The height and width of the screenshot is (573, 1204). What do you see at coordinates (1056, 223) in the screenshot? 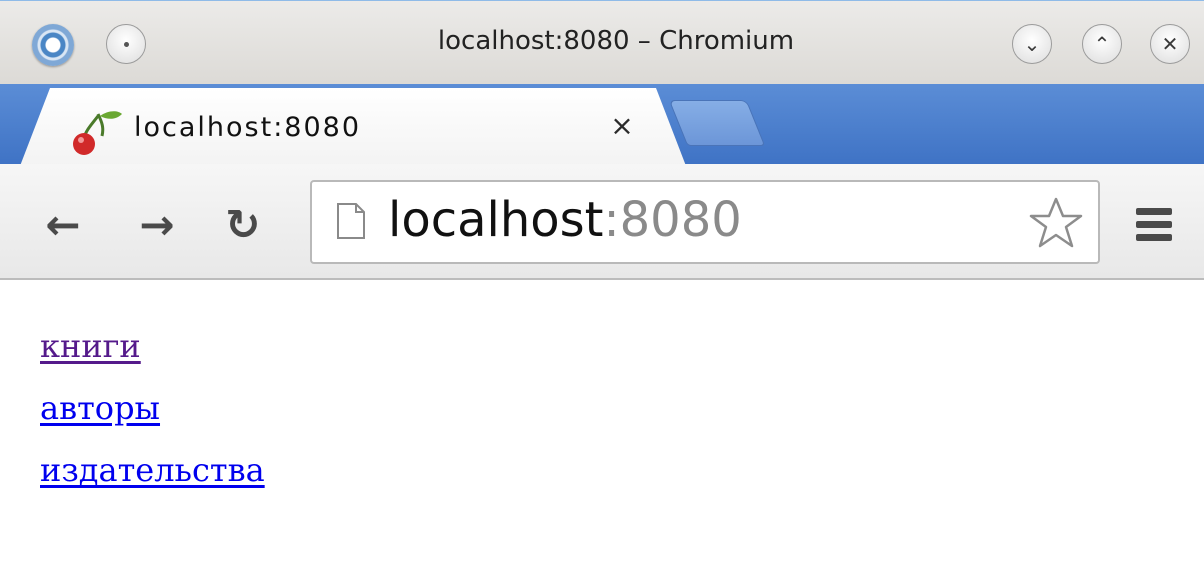
I see `bookmark-star-icon` at bounding box center [1056, 223].